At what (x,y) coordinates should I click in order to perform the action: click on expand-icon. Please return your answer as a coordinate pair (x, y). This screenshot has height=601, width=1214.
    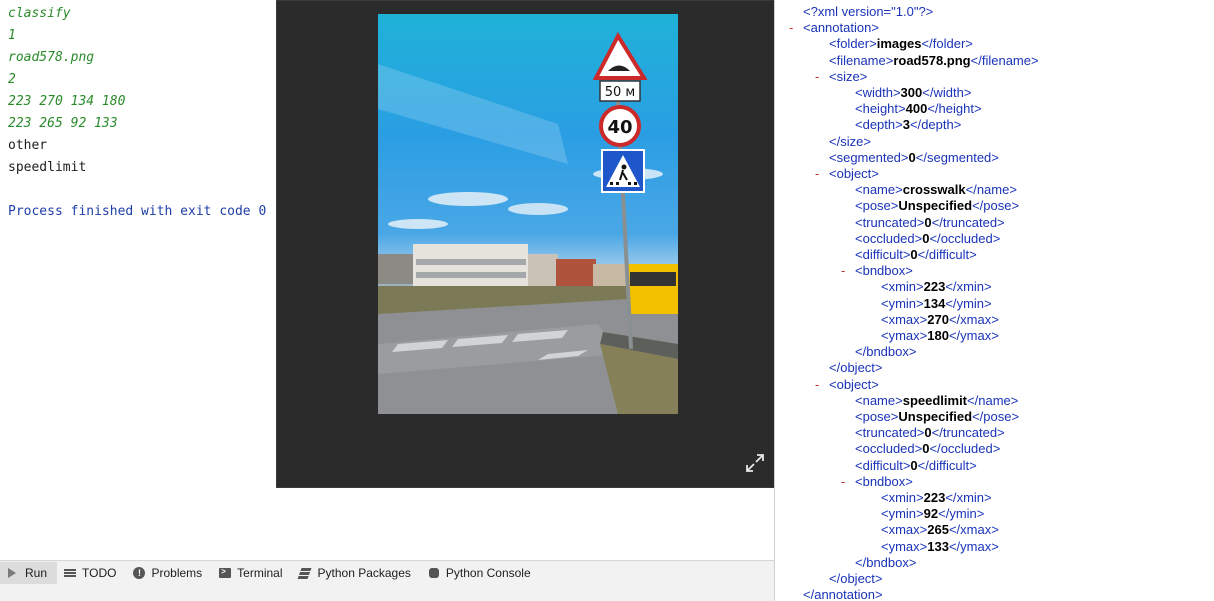
    Looking at the image, I should click on (755, 463).